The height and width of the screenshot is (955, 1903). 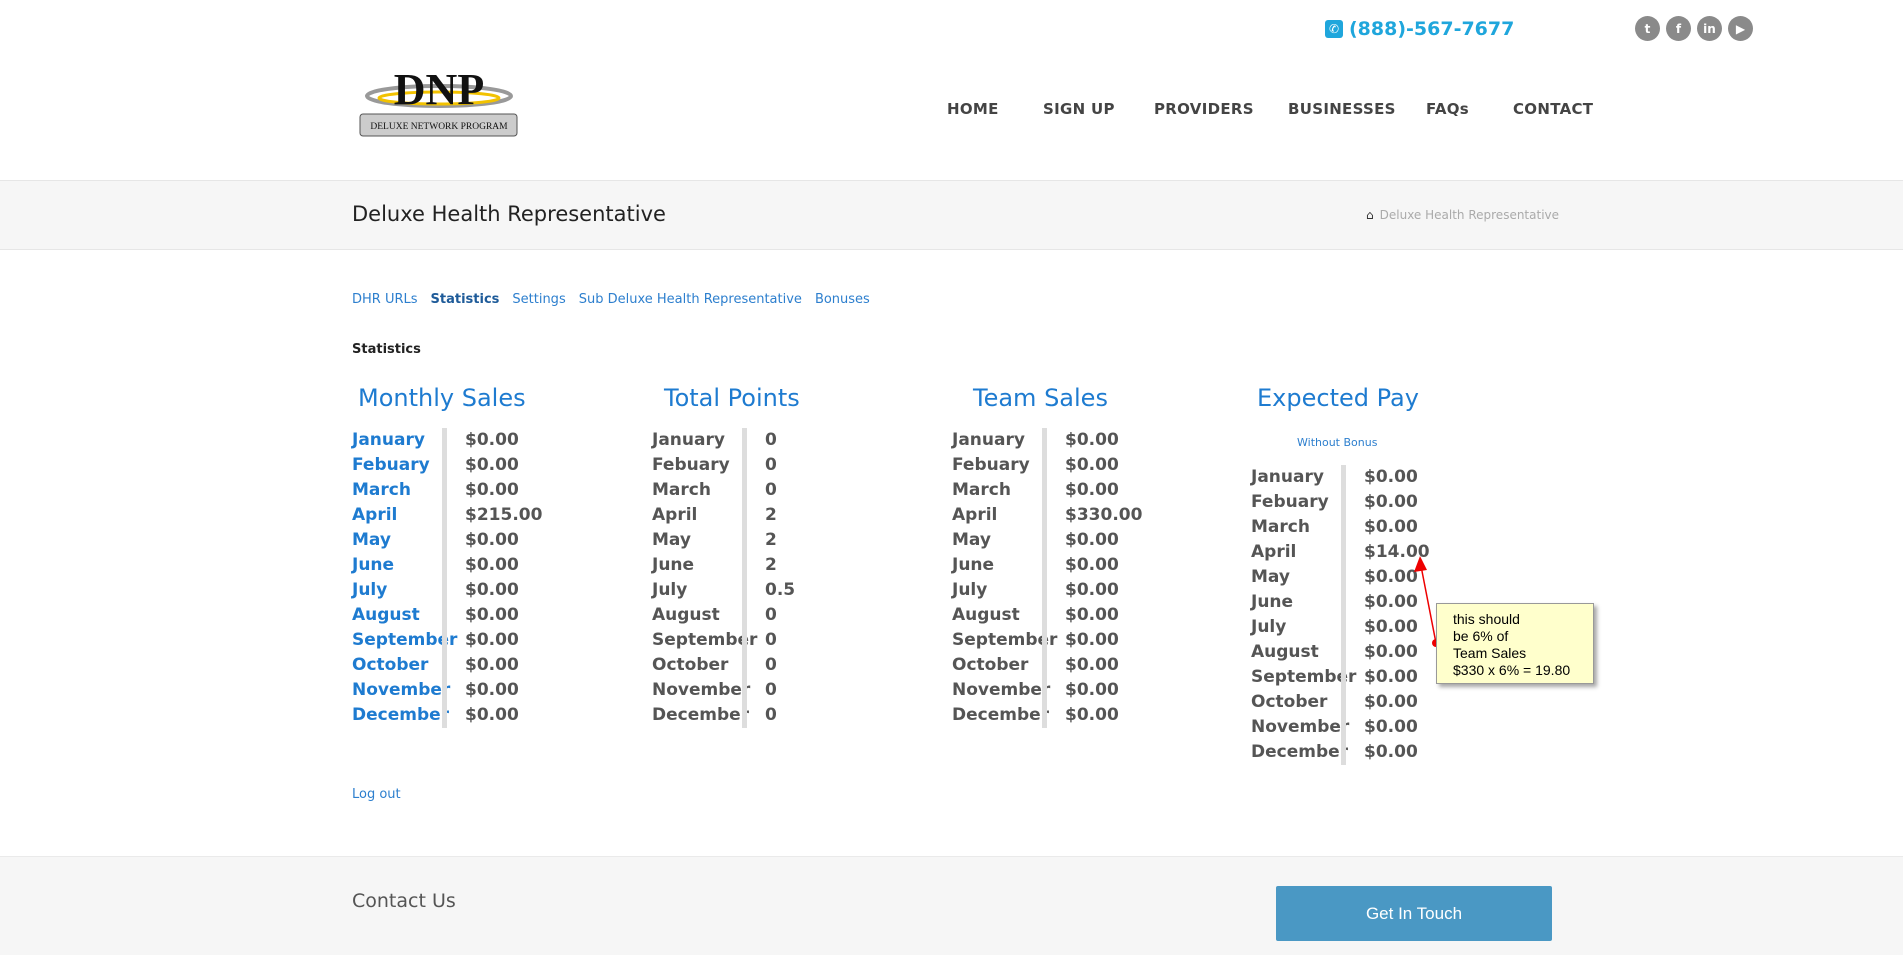 I want to click on tab-statistics: Statistics, so click(x=465, y=299).